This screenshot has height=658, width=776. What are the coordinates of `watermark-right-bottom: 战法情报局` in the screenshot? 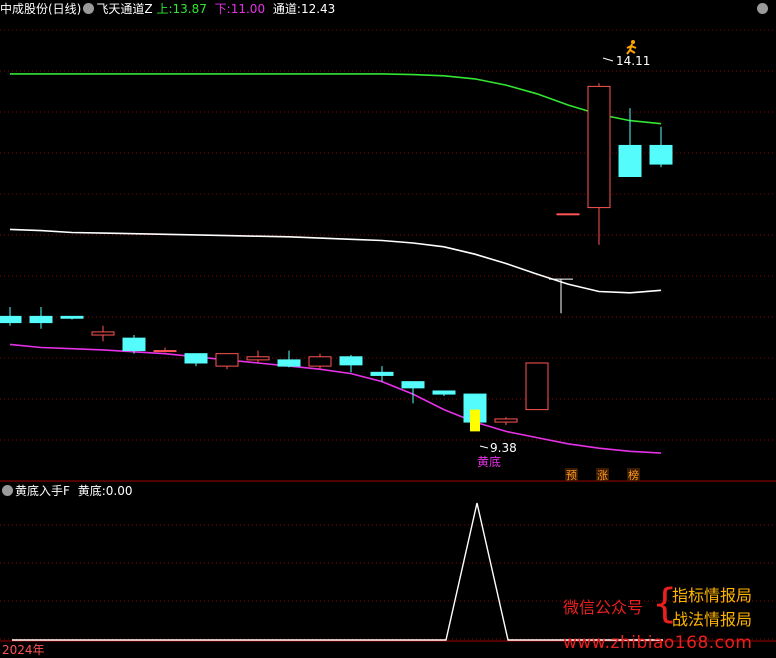 It's located at (712, 619).